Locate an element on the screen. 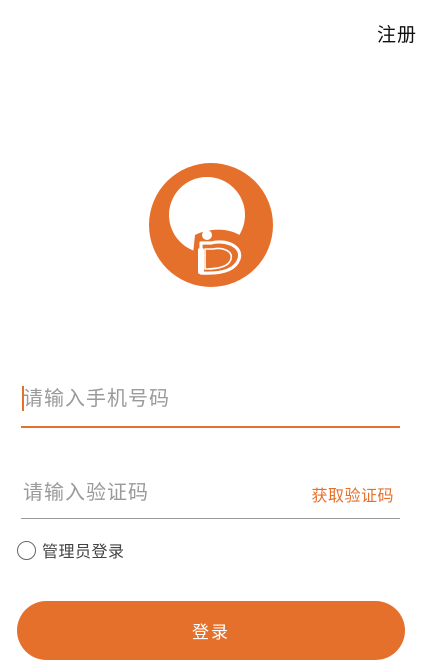 The width and height of the screenshot is (425, 664). get-code-button: 获取验证码 is located at coordinates (352, 494).